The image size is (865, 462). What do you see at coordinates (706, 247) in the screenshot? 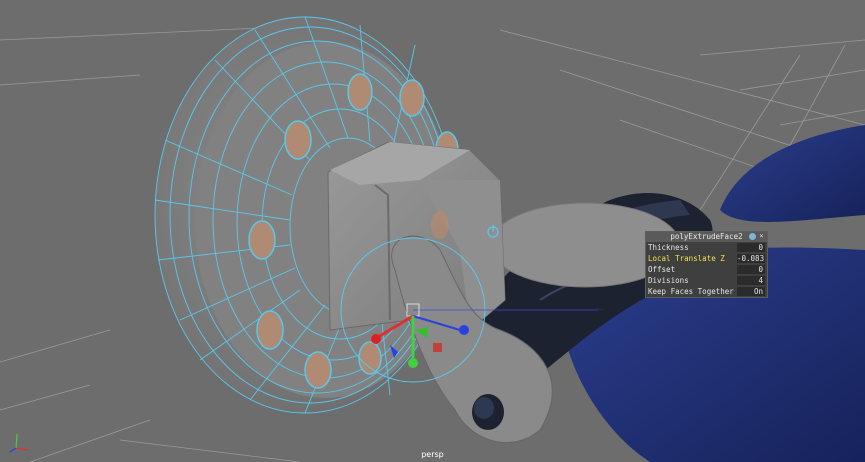
I see `hud-row-thickness: Thickness 0` at bounding box center [706, 247].